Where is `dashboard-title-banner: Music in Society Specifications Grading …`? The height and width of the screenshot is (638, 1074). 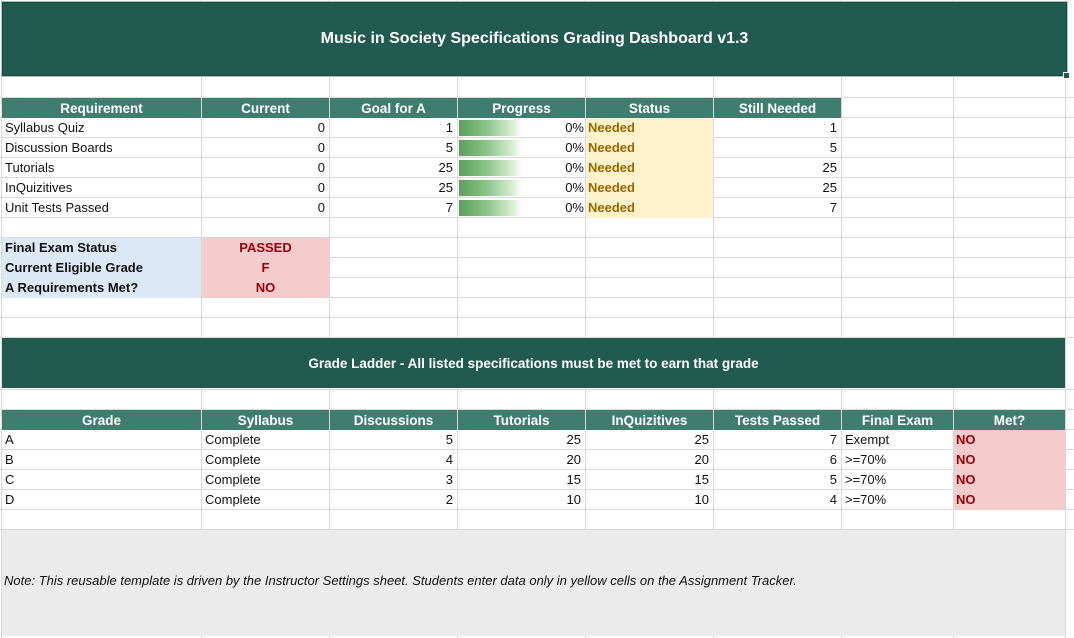
dashboard-title-banner: Music in Society Specifications Grading … is located at coordinates (536, 40).